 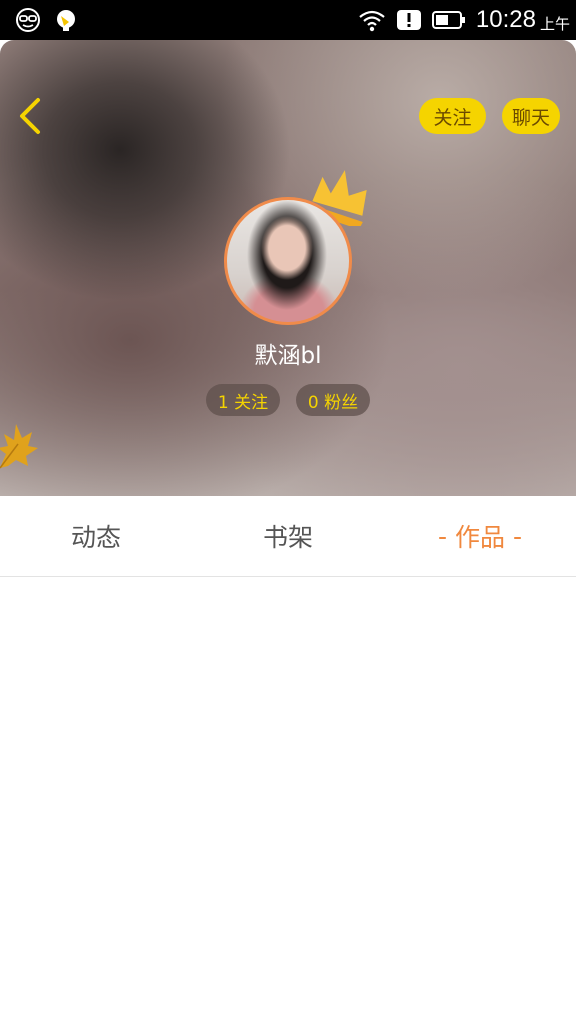 What do you see at coordinates (448, 20) in the screenshot?
I see `battery-icon` at bounding box center [448, 20].